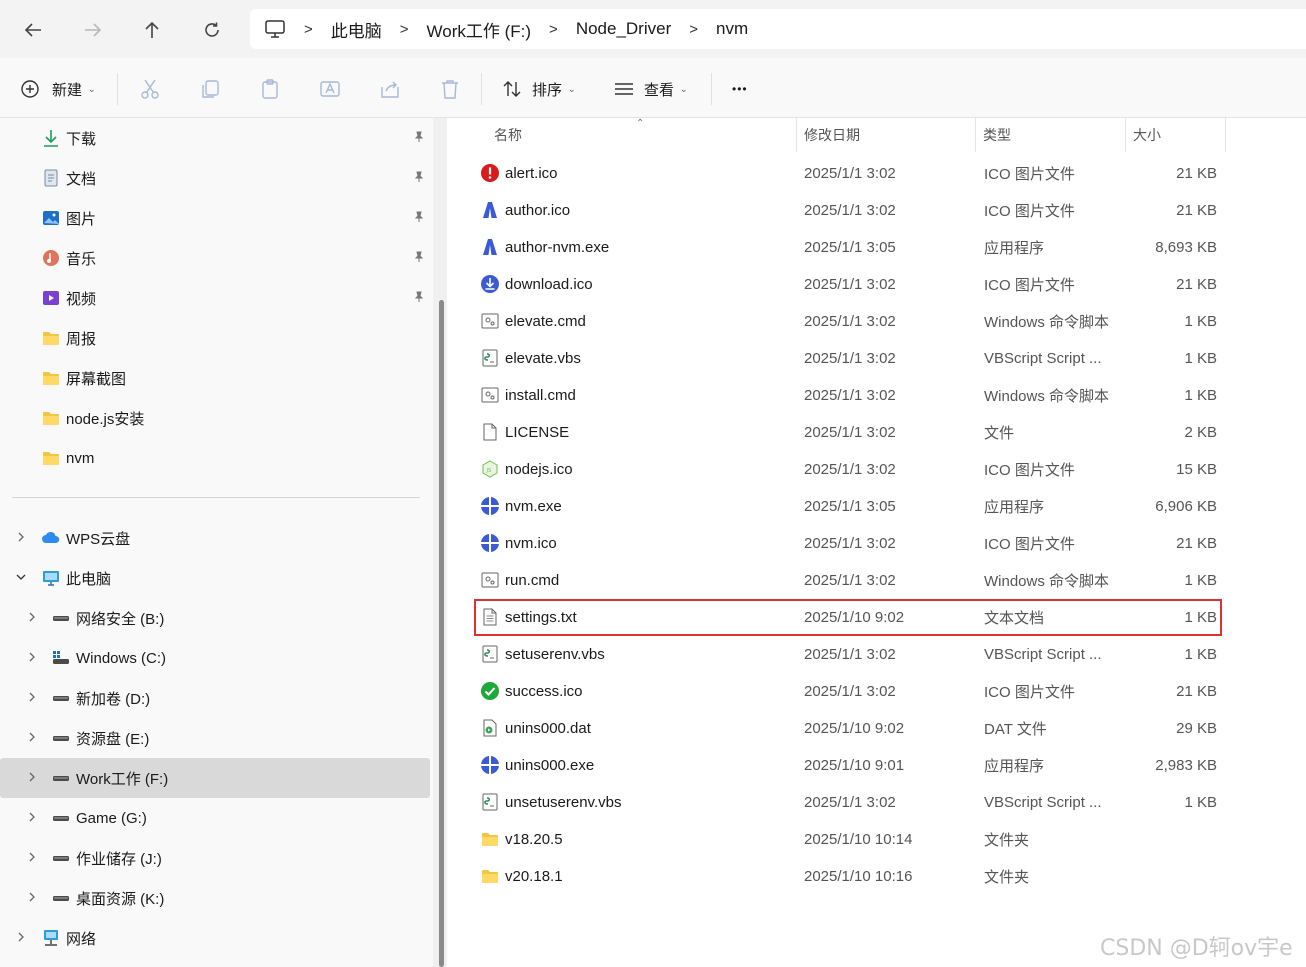  Describe the element at coordinates (1147, 135) in the screenshot. I see `column-header-size: 大小` at that location.